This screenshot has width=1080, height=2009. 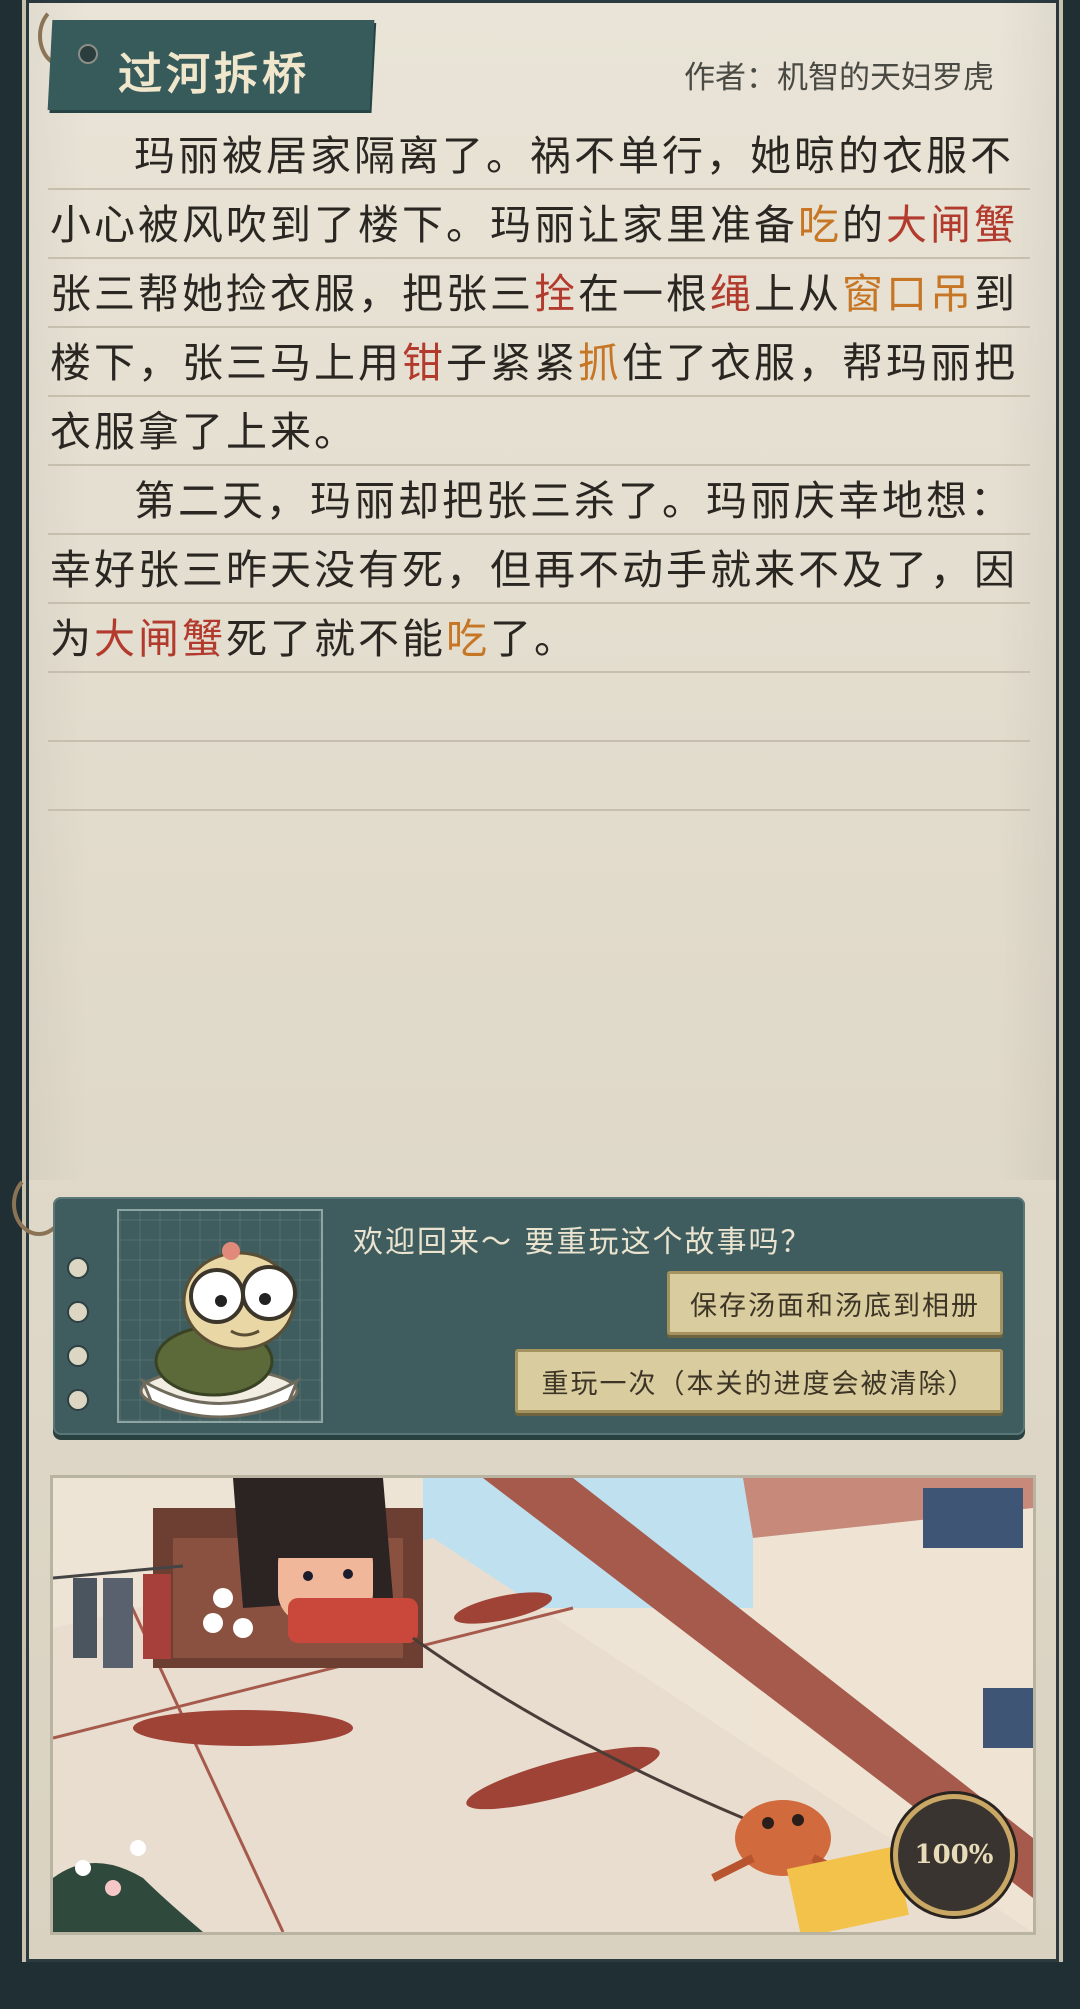 I want to click on turtle-avatar-icon, so click(x=219, y=1330).